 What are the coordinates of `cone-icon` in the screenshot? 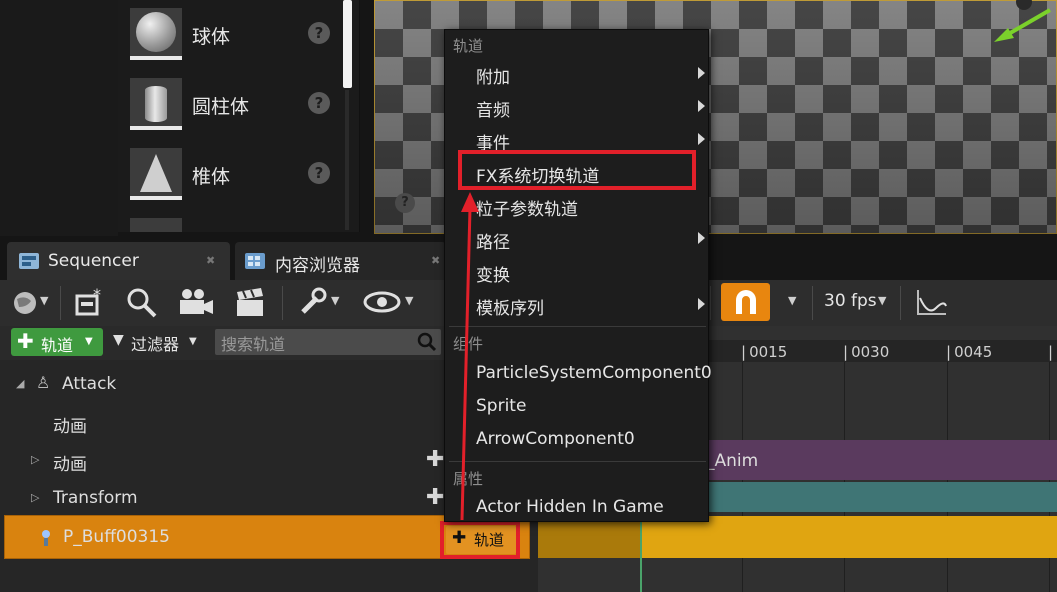 It's located at (156, 174).